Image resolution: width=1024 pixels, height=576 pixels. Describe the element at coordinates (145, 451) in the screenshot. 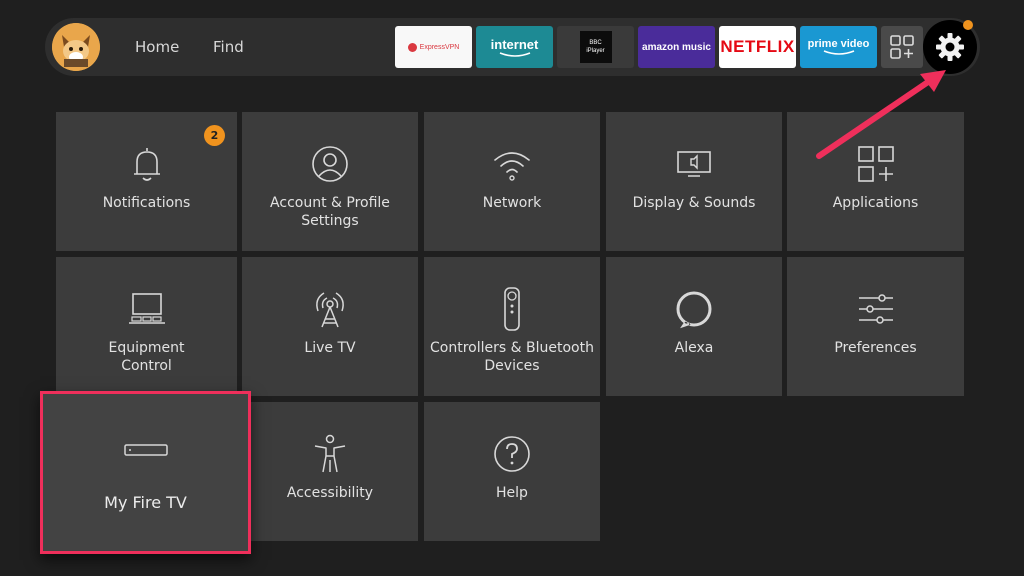

I see `fire-tv-device-icon` at that location.